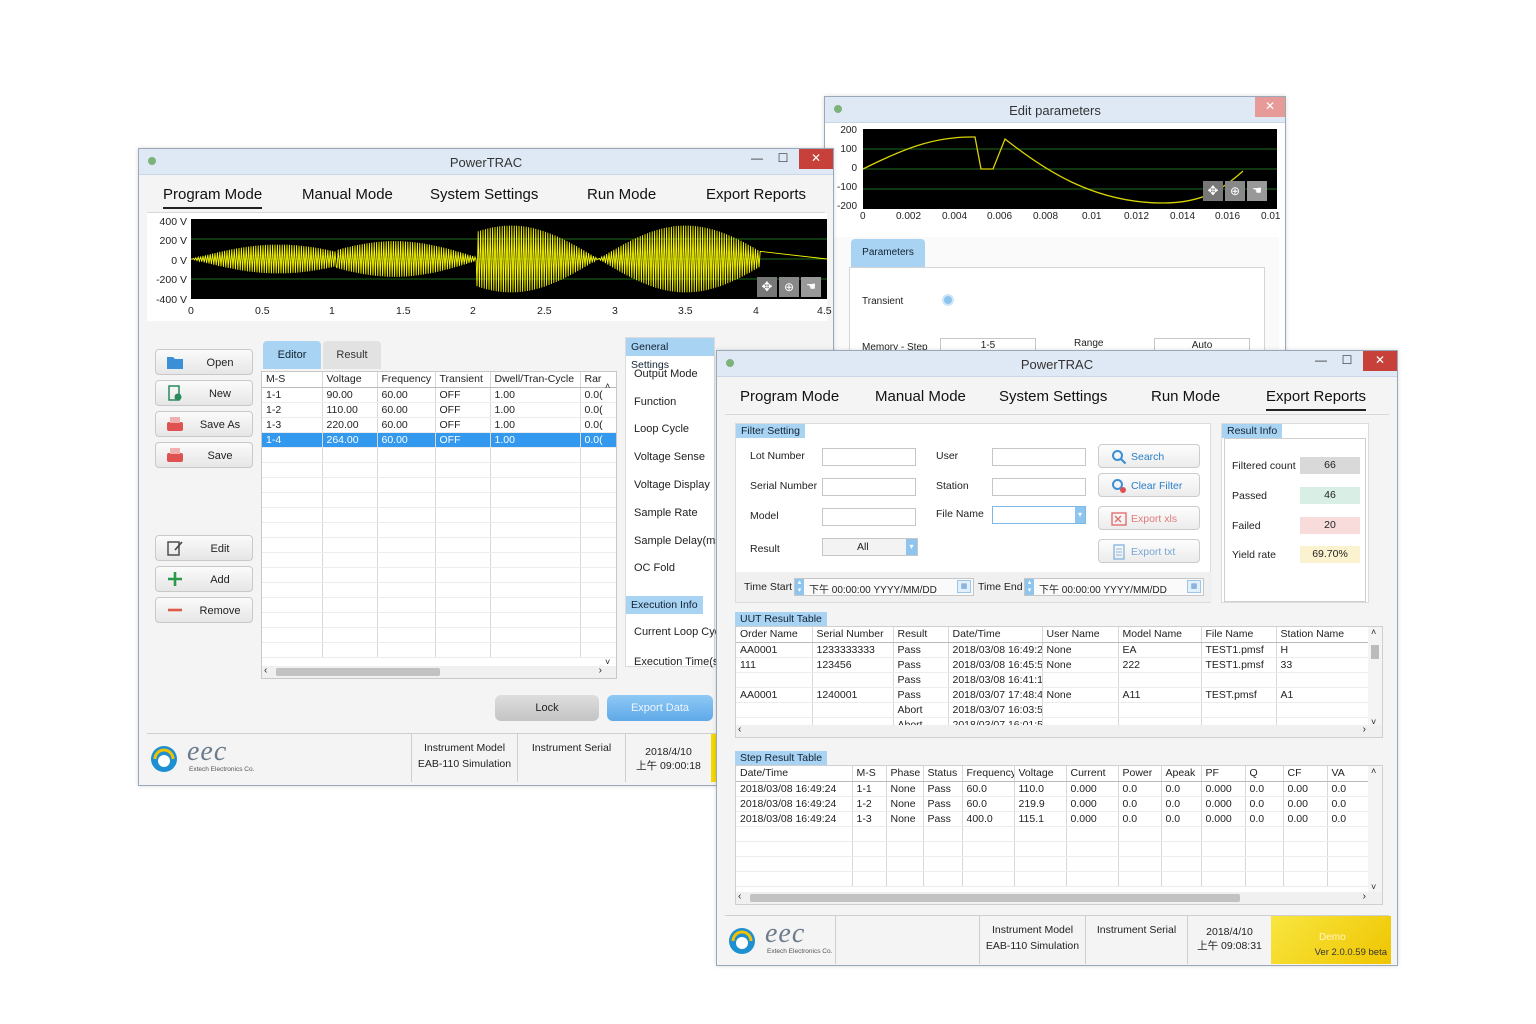 The width and height of the screenshot is (1536, 1024). What do you see at coordinates (204, 393) in the screenshot?
I see `new-button: New` at bounding box center [204, 393].